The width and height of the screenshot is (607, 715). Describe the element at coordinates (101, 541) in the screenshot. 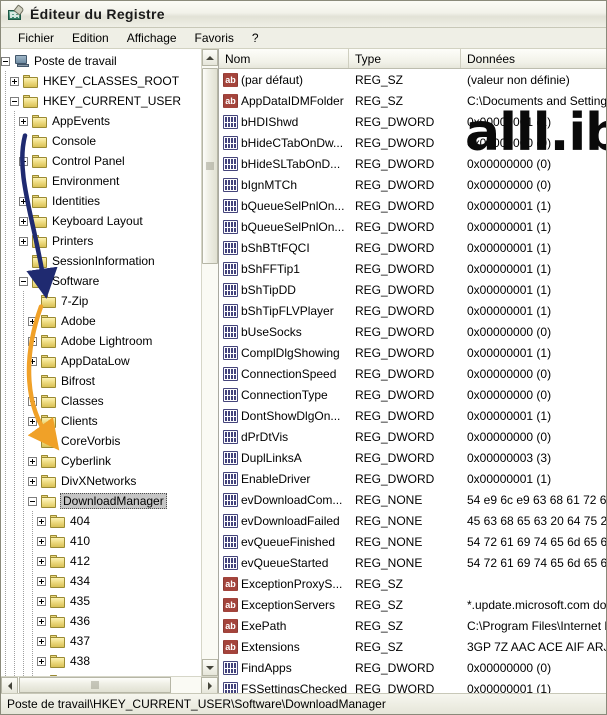

I see `tree-node-410: 410` at that location.